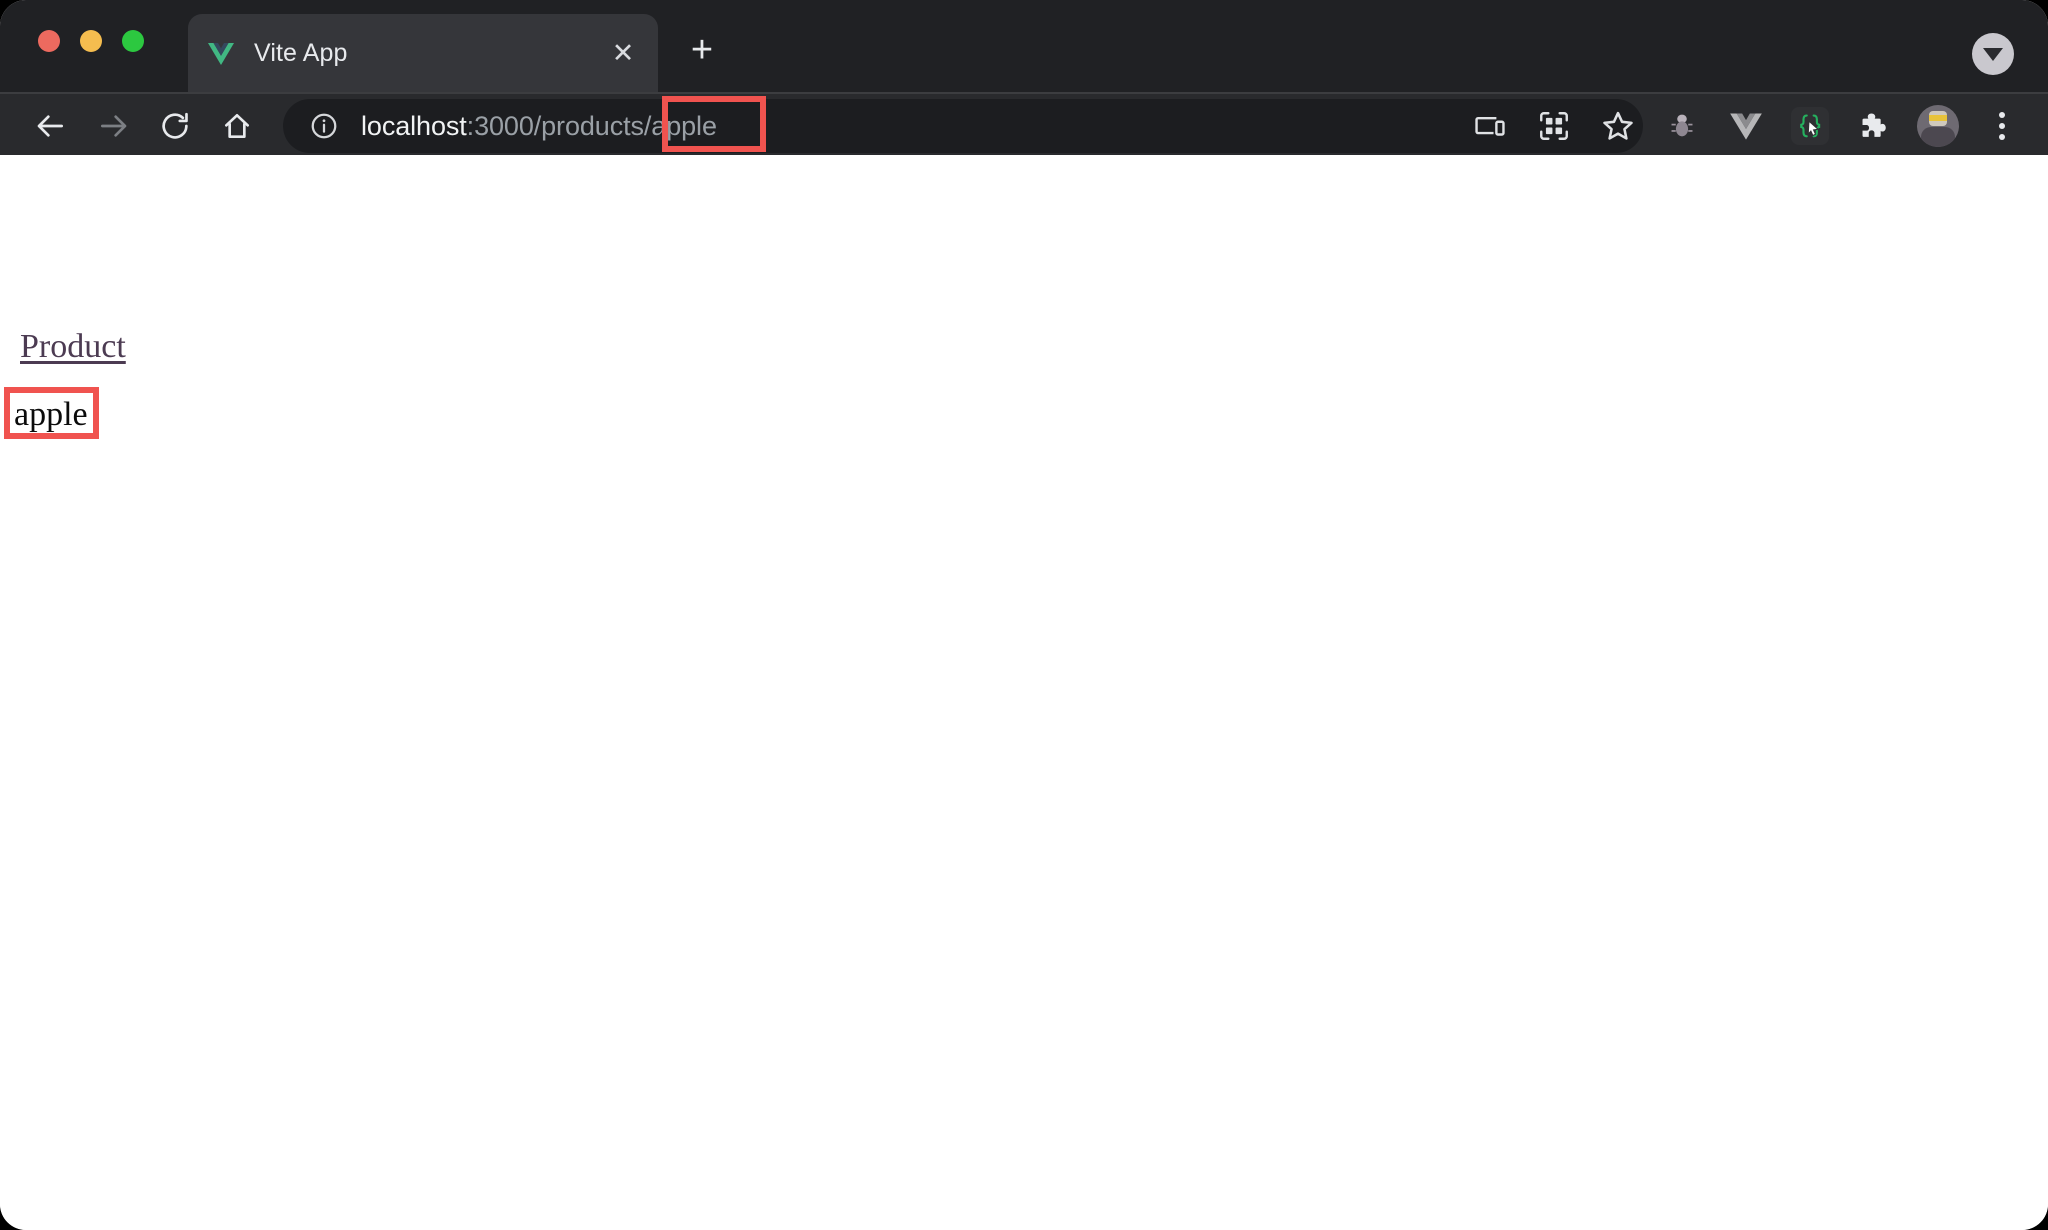 The height and width of the screenshot is (1230, 2048). Describe the element at coordinates (1024, 46) in the screenshot. I see `tab-strip: Vite App ✕ +` at that location.